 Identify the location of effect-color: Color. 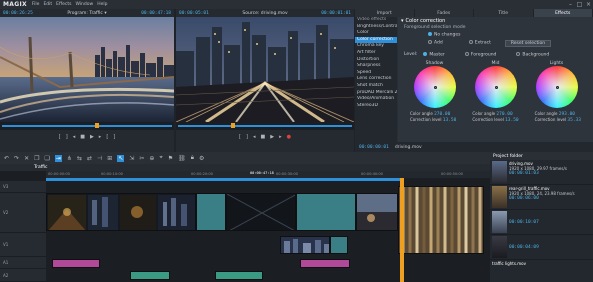
(376, 33).